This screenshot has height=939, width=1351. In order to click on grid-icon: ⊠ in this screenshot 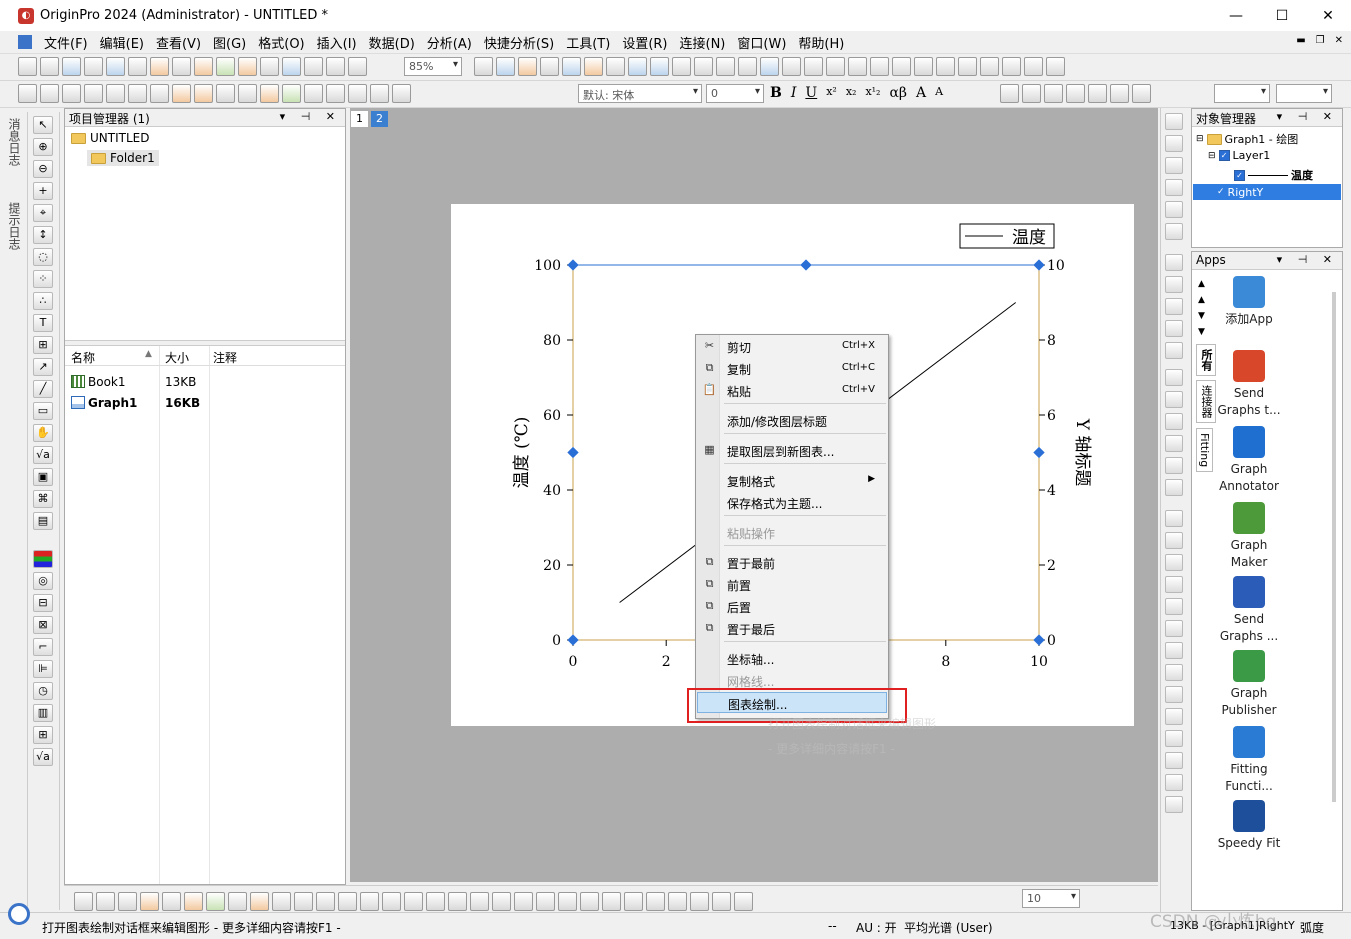, I will do `click(43, 625)`.